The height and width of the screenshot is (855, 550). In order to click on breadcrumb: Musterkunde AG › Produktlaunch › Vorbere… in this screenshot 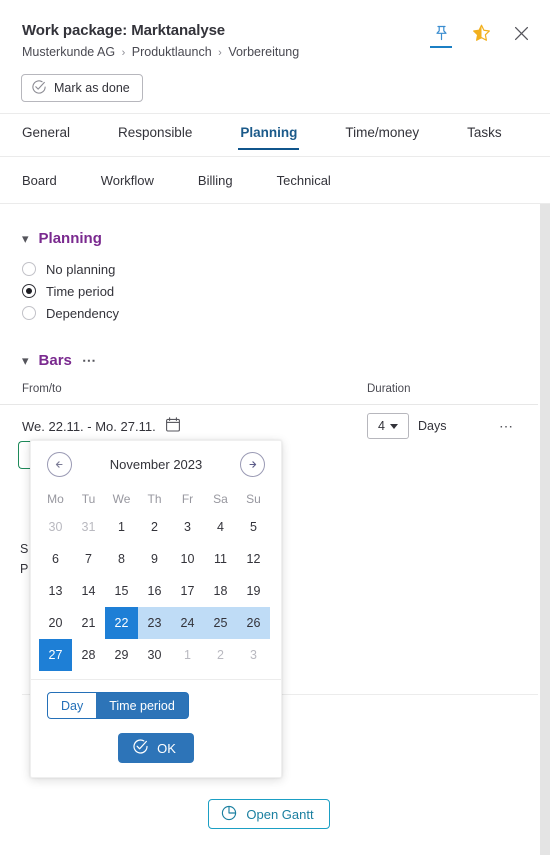, I will do `click(160, 52)`.